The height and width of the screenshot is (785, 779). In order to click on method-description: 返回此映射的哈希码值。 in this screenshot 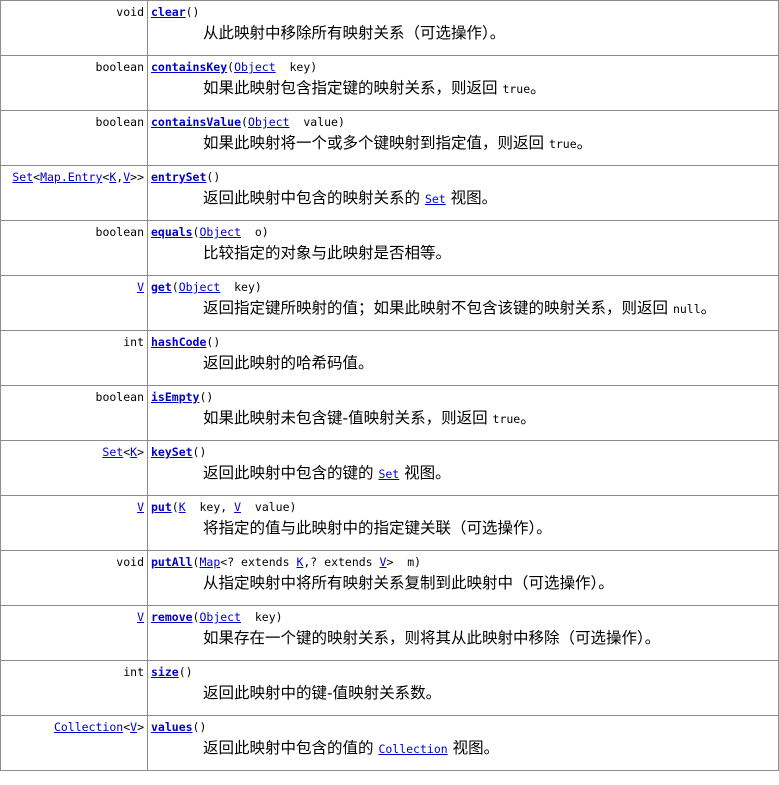, I will do `click(490, 363)`.